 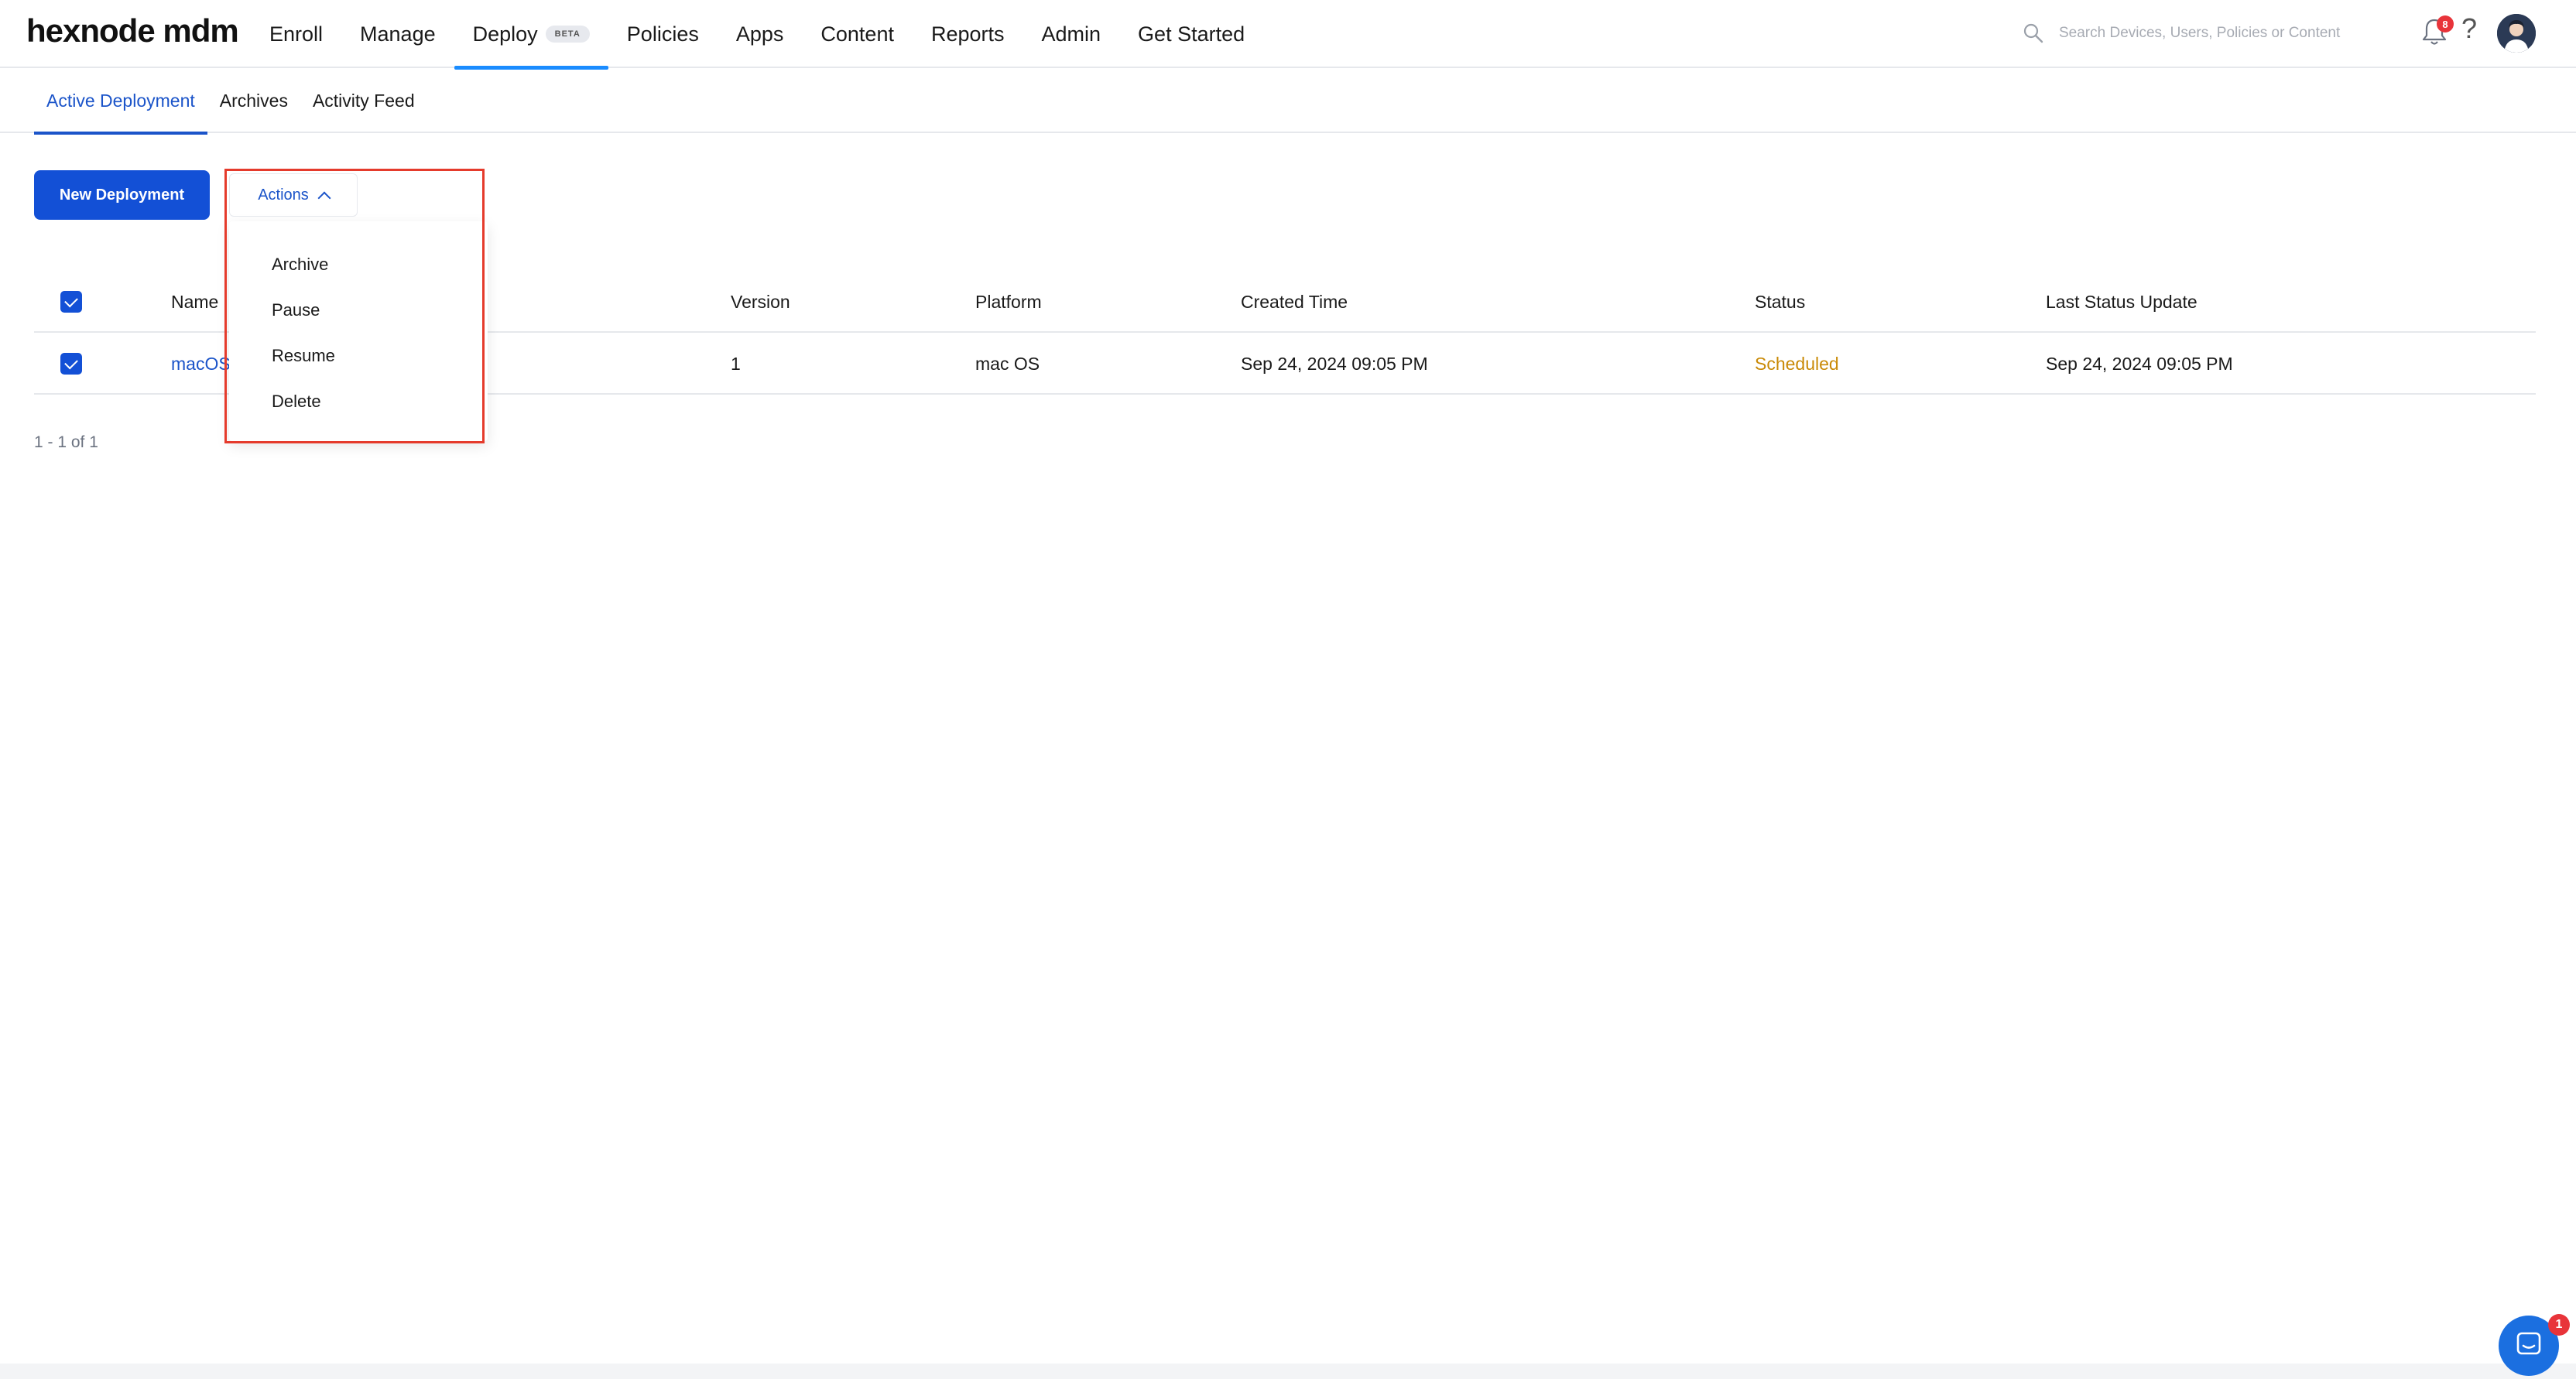 What do you see at coordinates (1008, 302) in the screenshot?
I see `column-header-platform: Platform` at bounding box center [1008, 302].